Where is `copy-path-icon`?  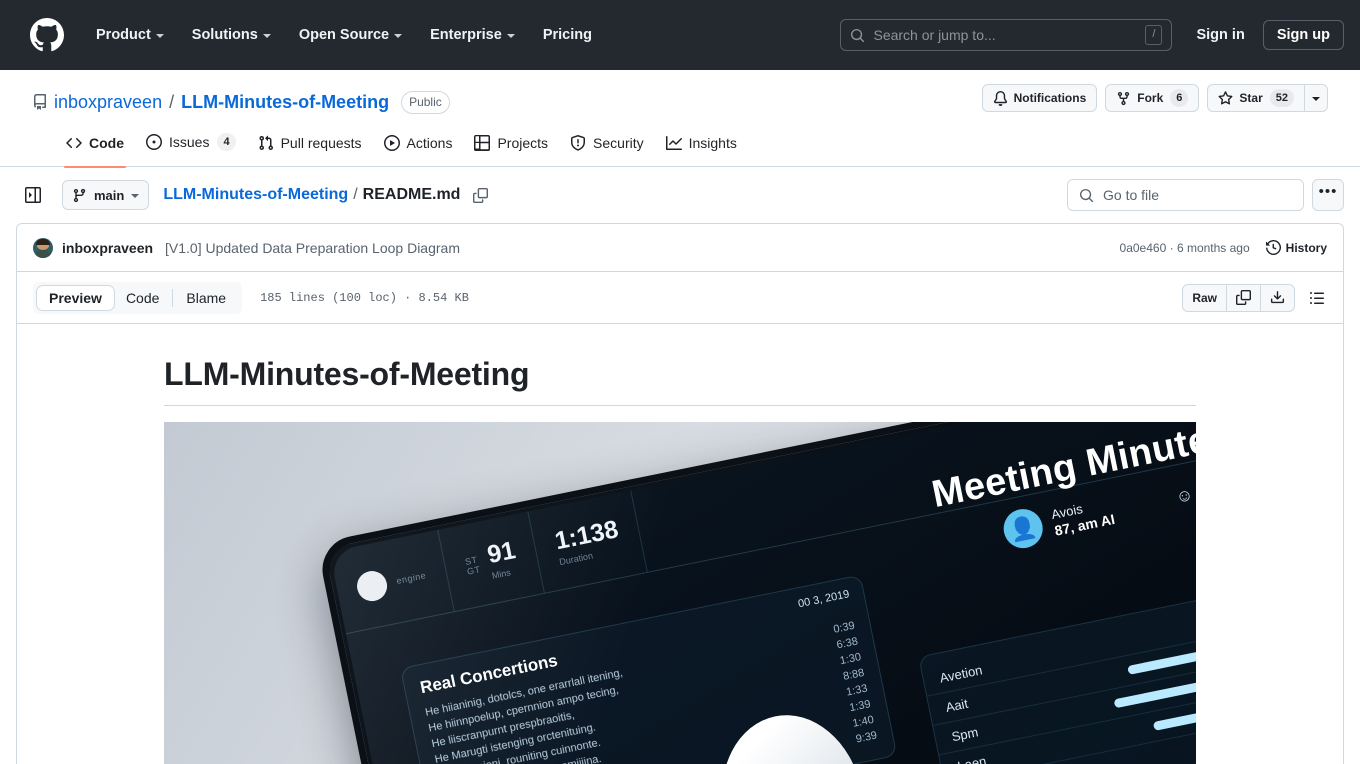 copy-path-icon is located at coordinates (480, 195).